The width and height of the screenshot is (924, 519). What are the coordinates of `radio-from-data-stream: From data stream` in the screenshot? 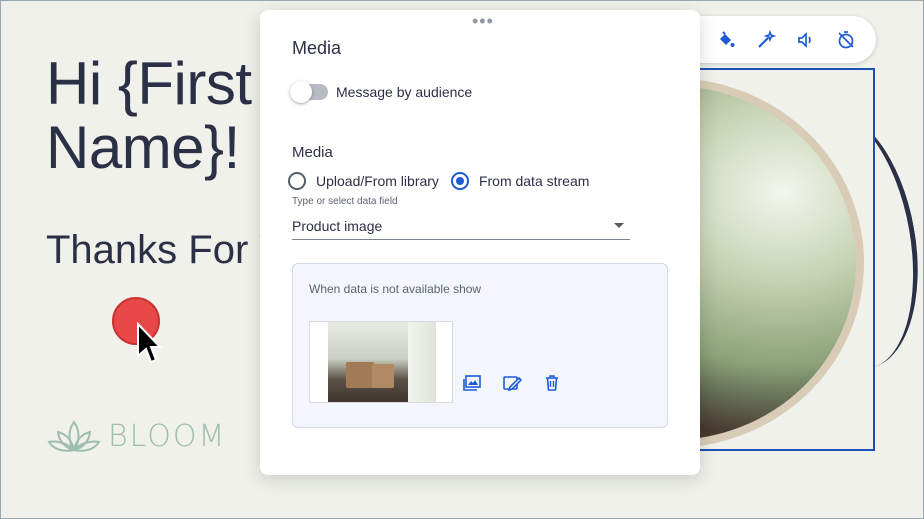 It's located at (520, 181).